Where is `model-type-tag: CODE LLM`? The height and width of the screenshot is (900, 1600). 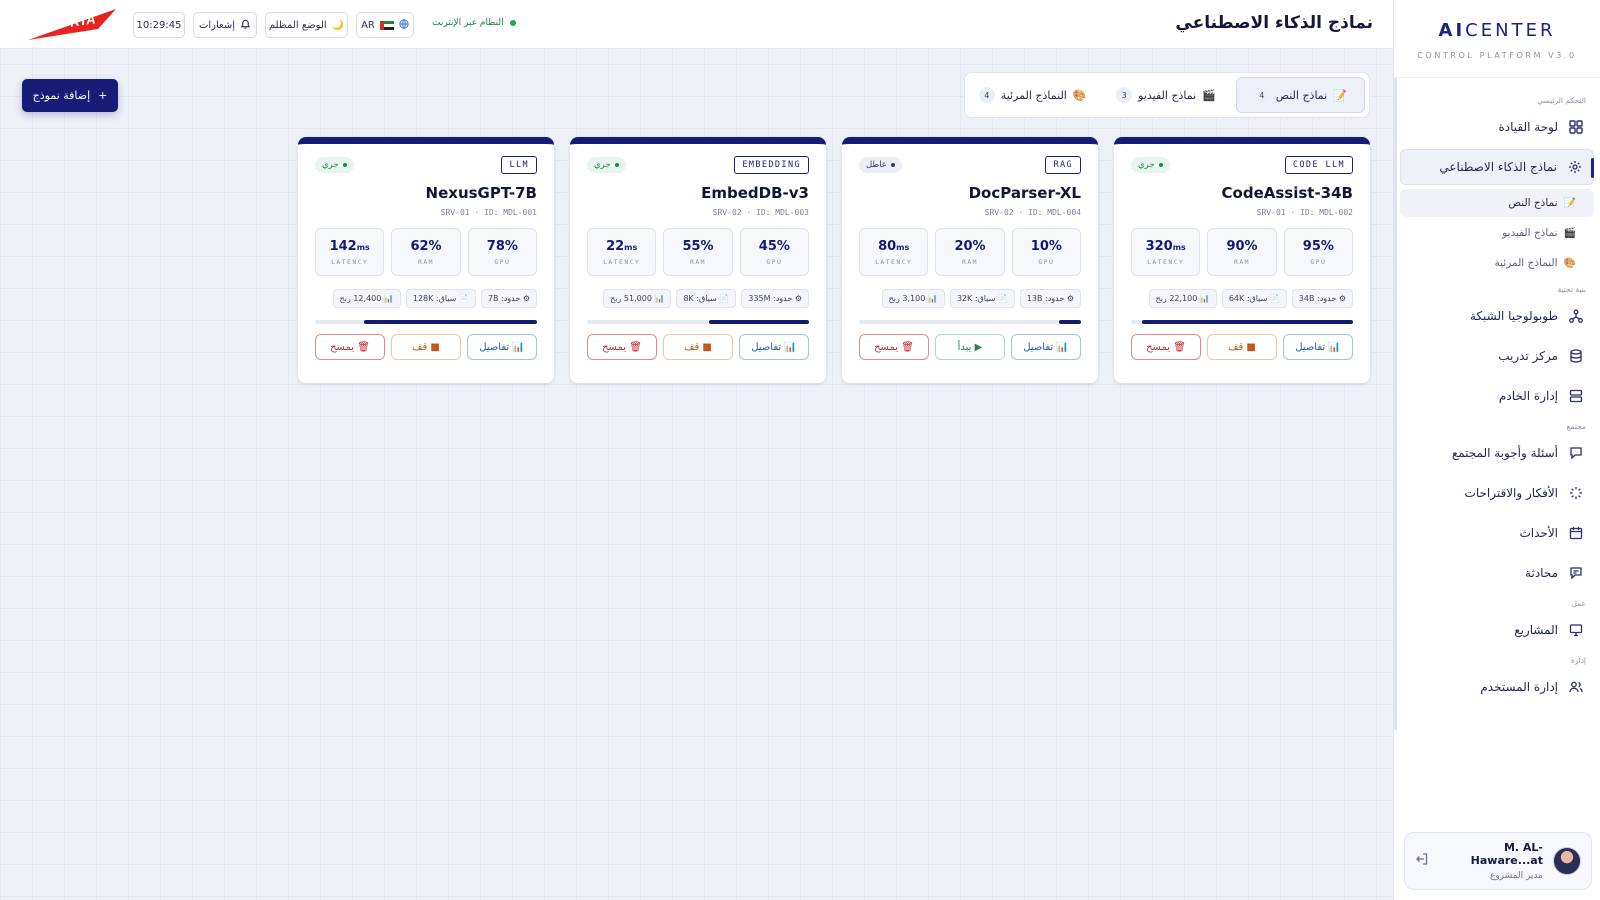 model-type-tag: CODE LLM is located at coordinates (1318, 165).